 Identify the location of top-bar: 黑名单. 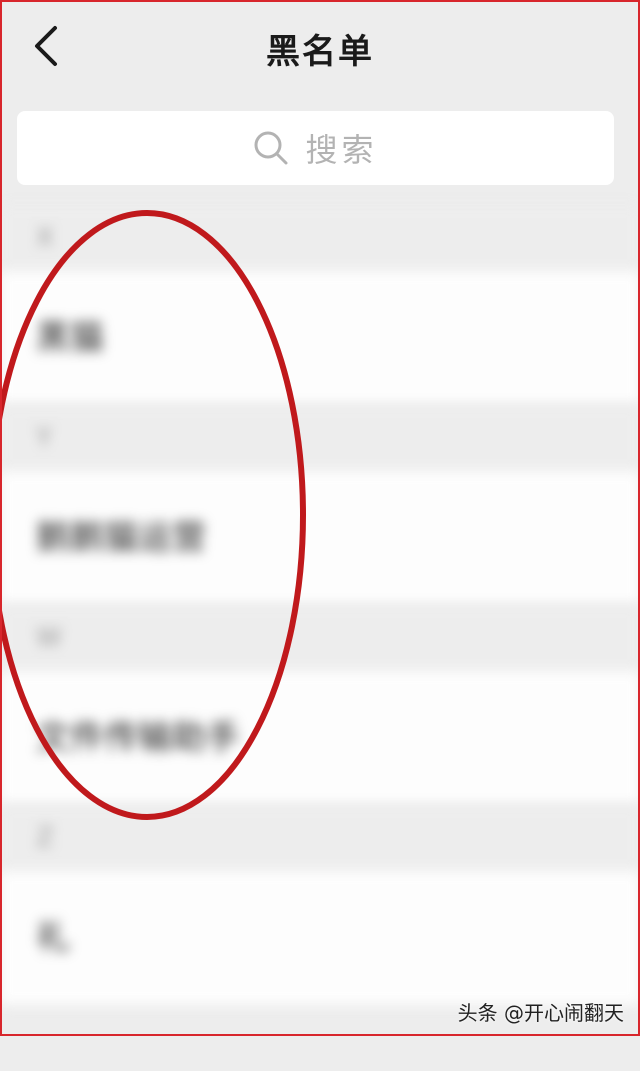
(320, 48).